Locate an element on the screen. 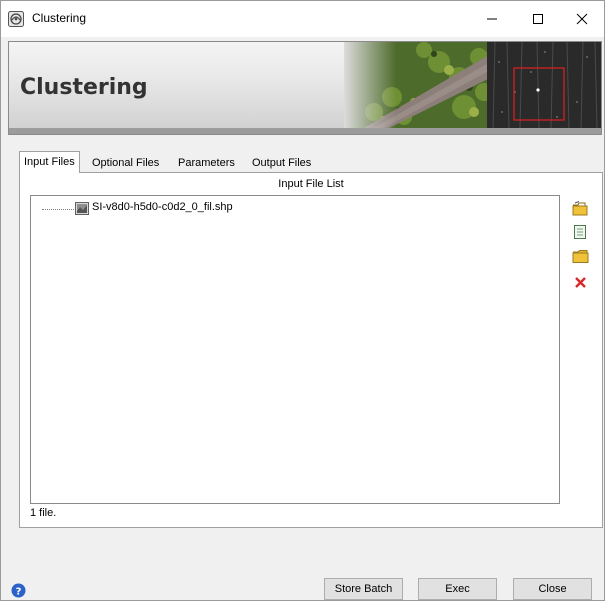 The height and width of the screenshot is (601, 605). minimize-icon is located at coordinates (492, 19).